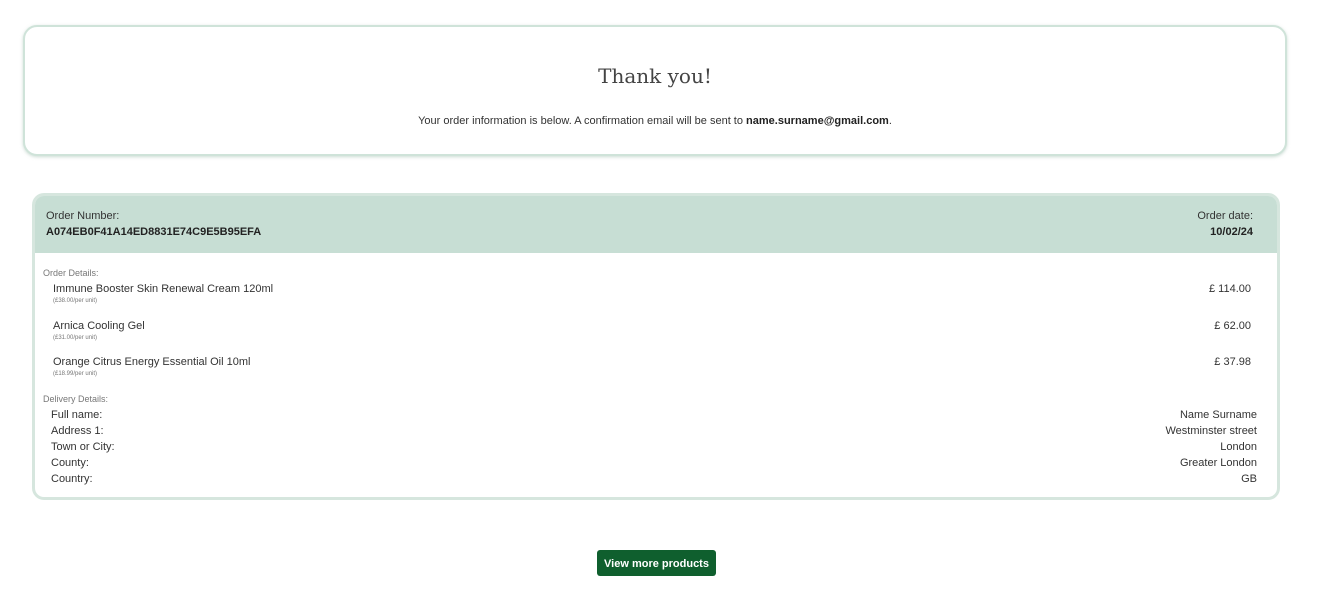 This screenshot has height=595, width=1344. Describe the element at coordinates (70, 463) in the screenshot. I see `delivery-label: County:` at that location.